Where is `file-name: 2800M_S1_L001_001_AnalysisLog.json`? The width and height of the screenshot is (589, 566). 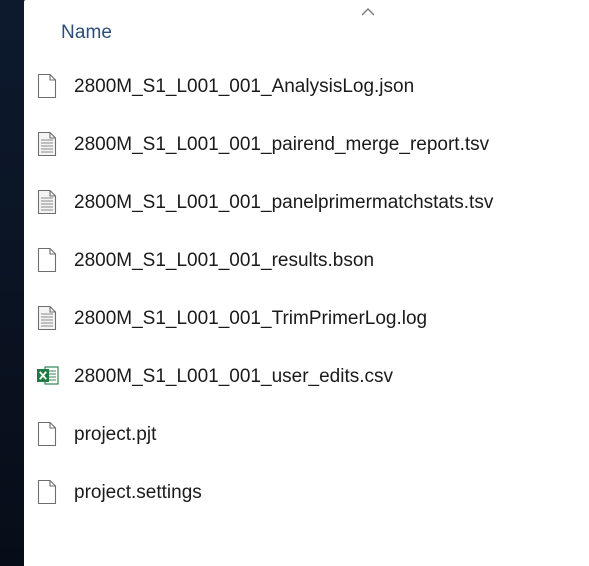
file-name: 2800M_S1_L001_001_AnalysisLog.json is located at coordinates (244, 87).